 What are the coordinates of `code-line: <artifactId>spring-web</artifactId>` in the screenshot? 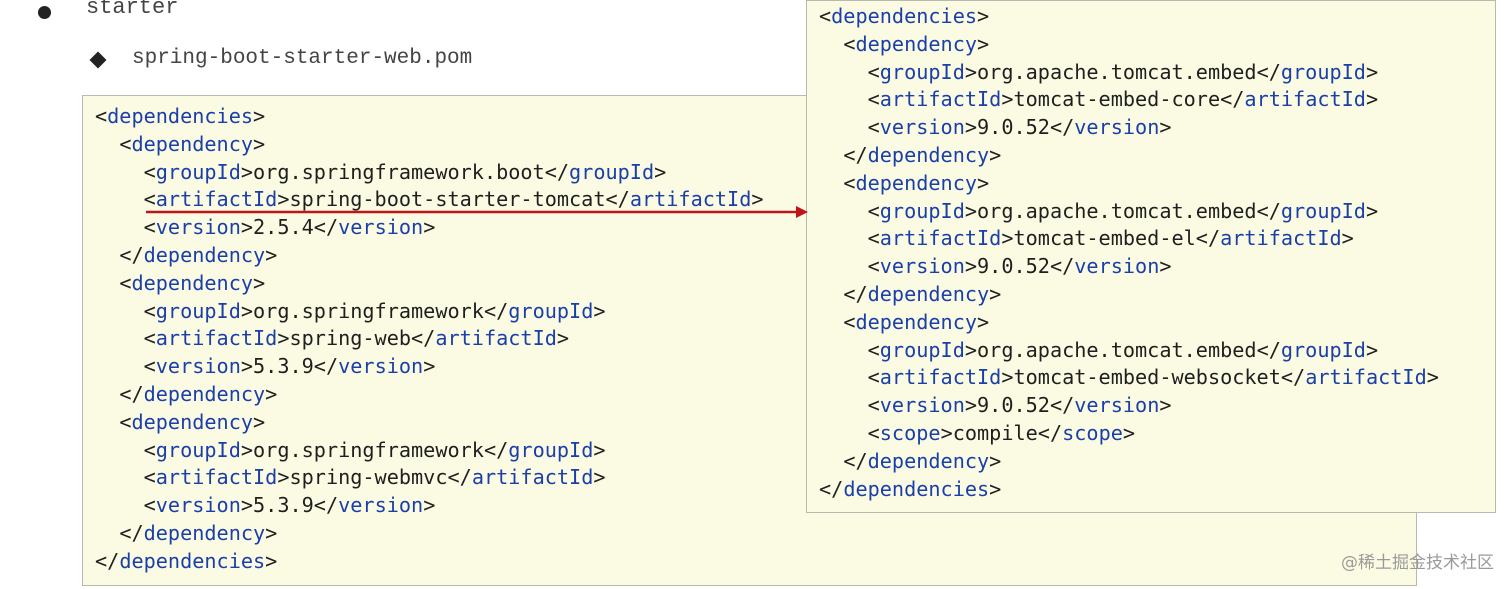 It's located at (332, 338).